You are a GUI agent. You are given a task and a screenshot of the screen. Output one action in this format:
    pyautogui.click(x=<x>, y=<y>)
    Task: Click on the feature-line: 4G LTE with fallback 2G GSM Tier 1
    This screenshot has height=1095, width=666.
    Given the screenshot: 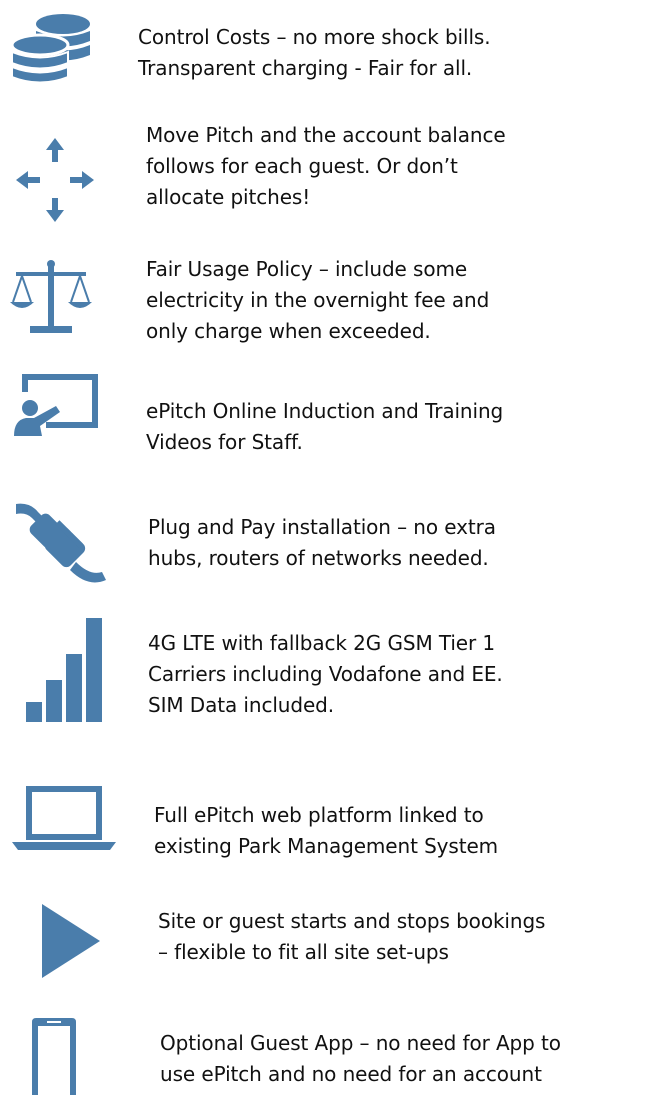 What is the action you would take?
    pyautogui.click(x=322, y=643)
    